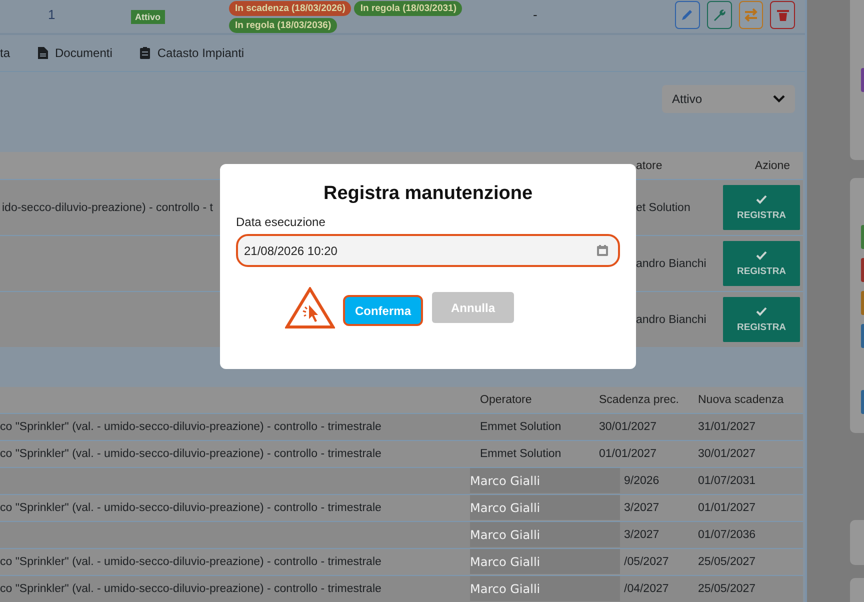 The height and width of the screenshot is (602, 864). I want to click on column-header: atore, so click(650, 166).